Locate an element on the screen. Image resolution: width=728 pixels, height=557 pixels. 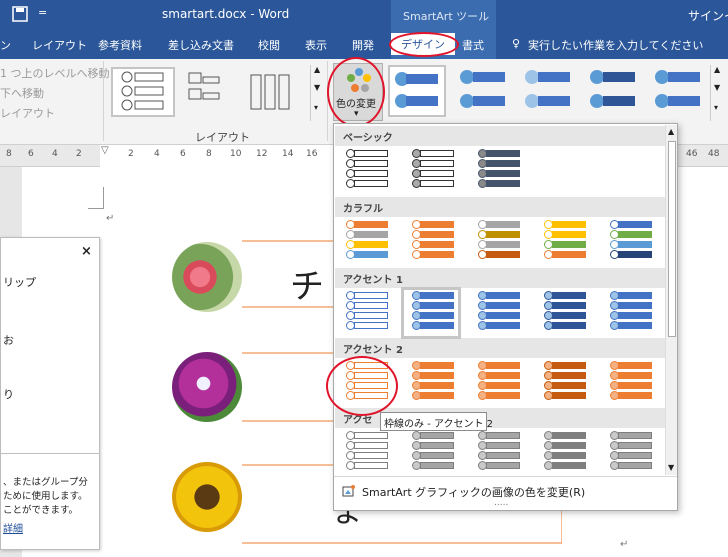
save-icon is located at coordinates (20, 14).